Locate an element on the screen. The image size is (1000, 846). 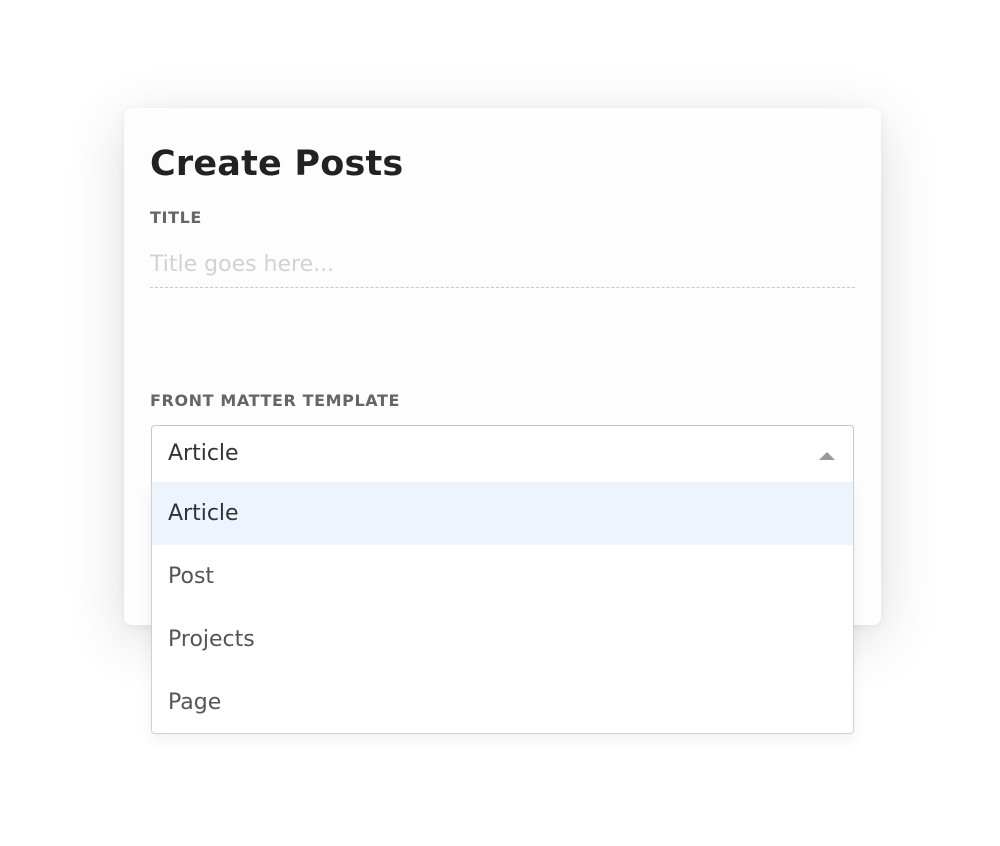
dialog-title: Create Posts is located at coordinates (277, 164).